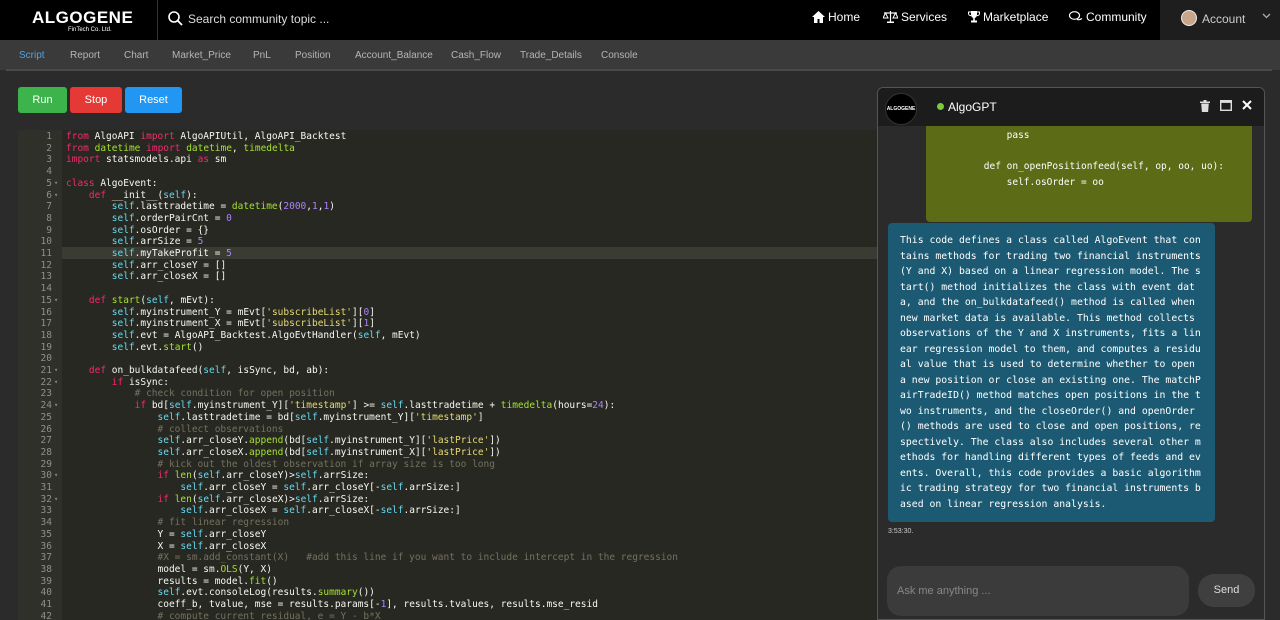  Describe the element at coordinates (1247, 105) in the screenshot. I see `close-icon` at that location.